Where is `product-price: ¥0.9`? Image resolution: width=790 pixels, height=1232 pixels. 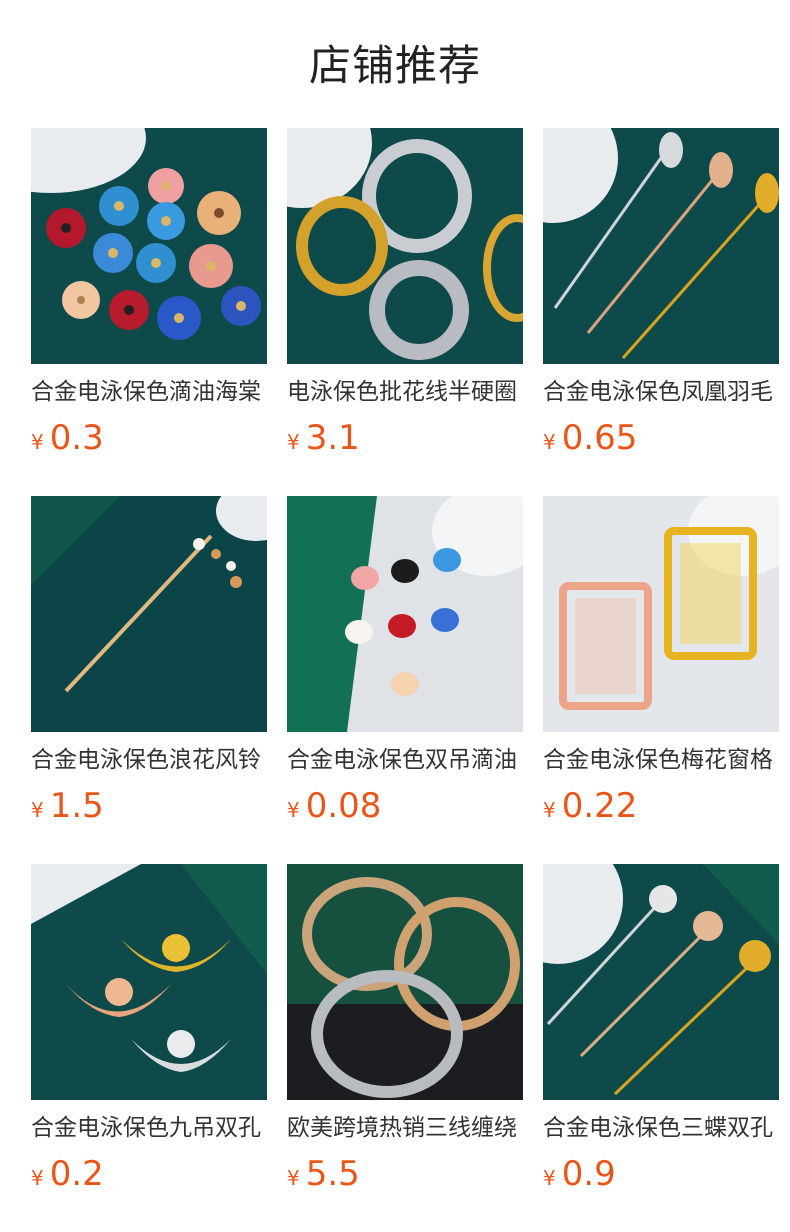
product-price: ¥0.9 is located at coordinates (579, 1177).